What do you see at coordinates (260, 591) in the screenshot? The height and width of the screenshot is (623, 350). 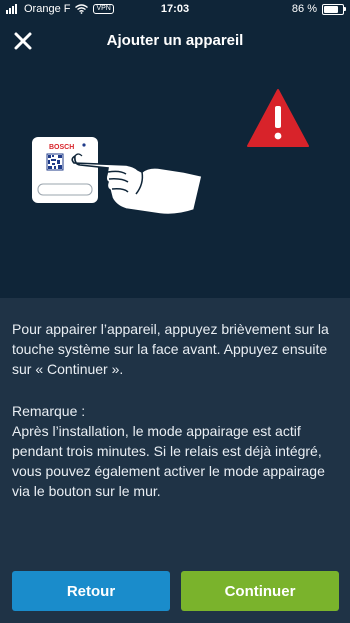 I see `continue-button: Continuer` at bounding box center [260, 591].